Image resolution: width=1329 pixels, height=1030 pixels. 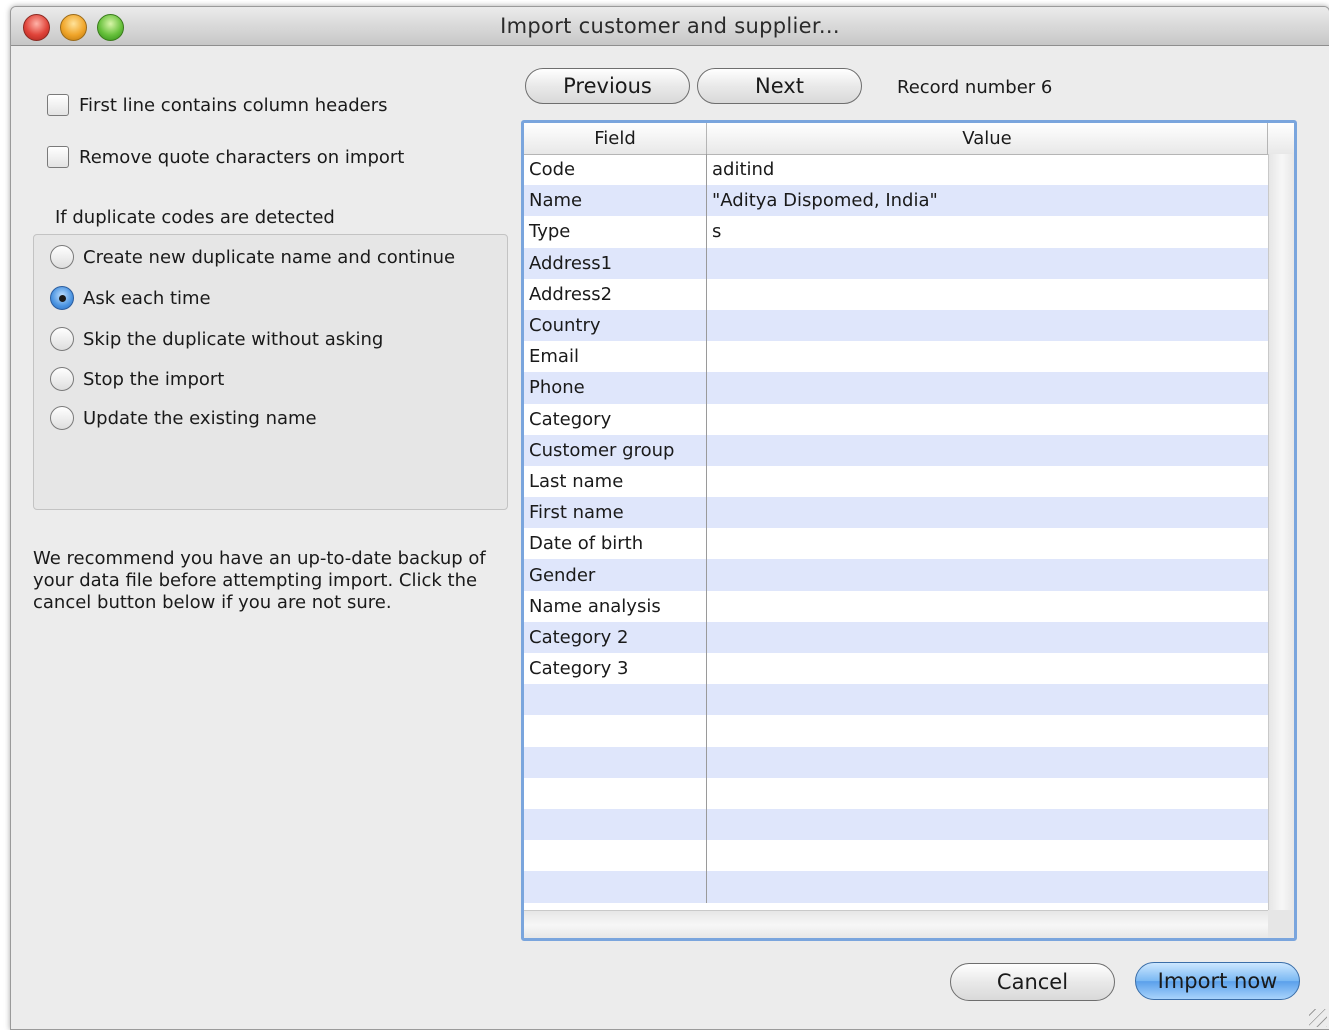 I want to click on field-cell: Address2, so click(x=615, y=294).